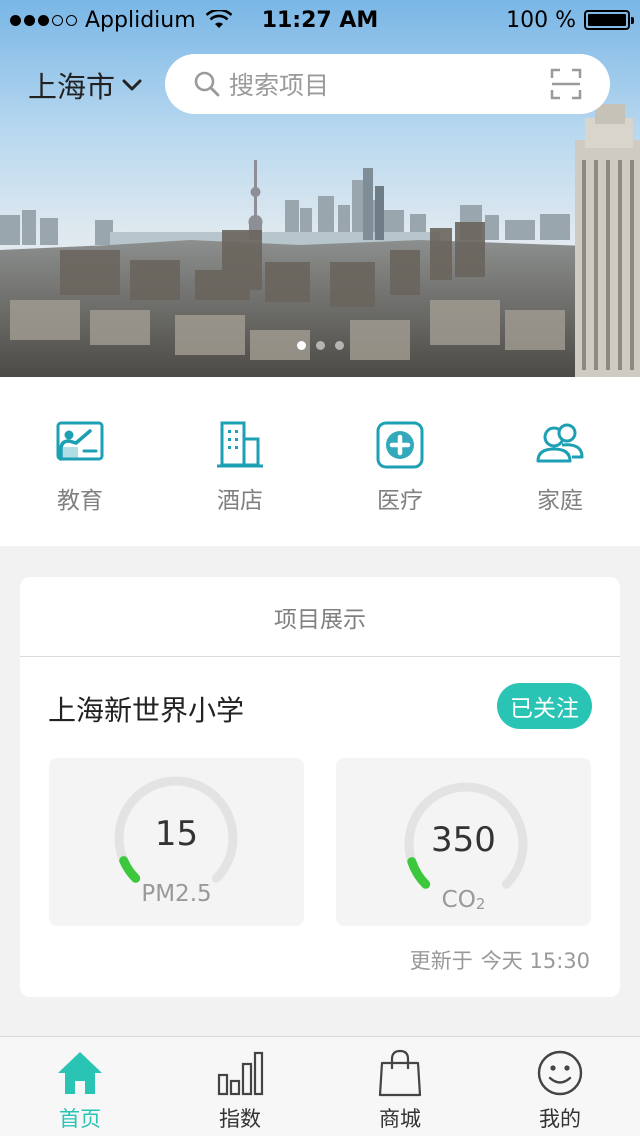  I want to click on gauge-label: PM2.5, so click(176, 894).